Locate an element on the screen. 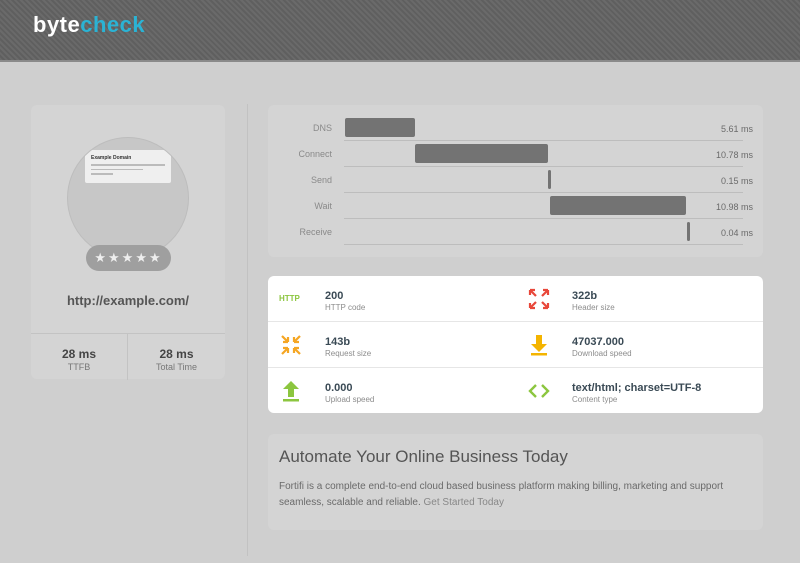 This screenshot has height=563, width=800. timing-value: 5.61 ms is located at coordinates (736, 129).